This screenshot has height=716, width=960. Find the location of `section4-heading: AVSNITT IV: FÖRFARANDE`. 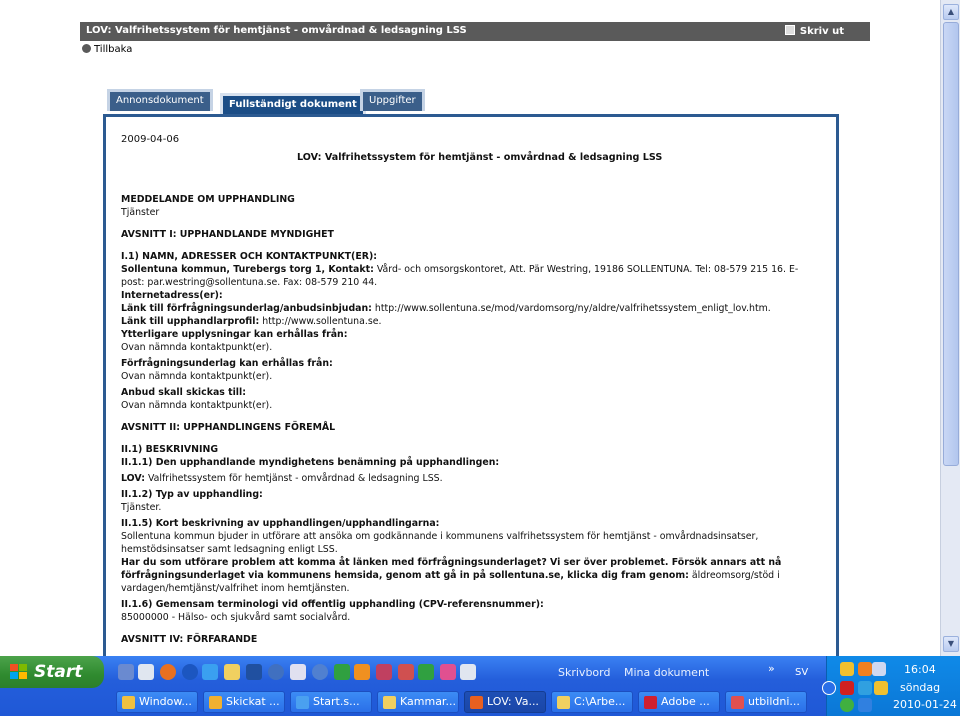

section4-heading: AVSNITT IV: FÖRFARANDE is located at coordinates (189, 639).